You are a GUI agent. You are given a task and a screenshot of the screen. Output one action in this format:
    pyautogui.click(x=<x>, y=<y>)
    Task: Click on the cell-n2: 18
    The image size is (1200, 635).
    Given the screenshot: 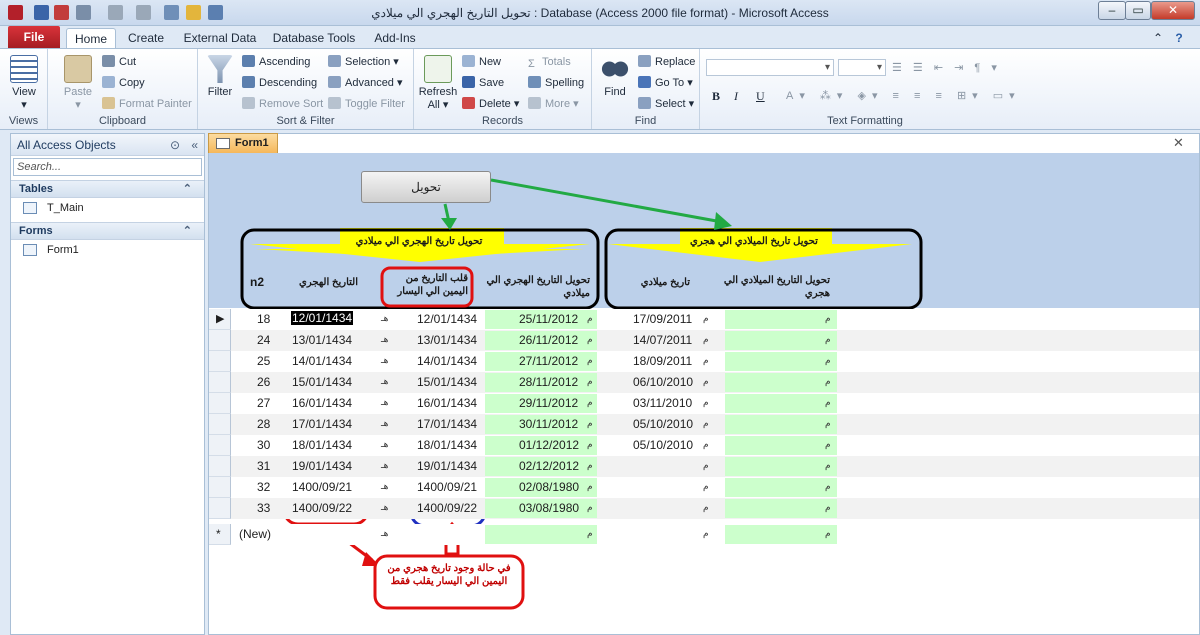 What is the action you would take?
    pyautogui.click(x=263, y=319)
    